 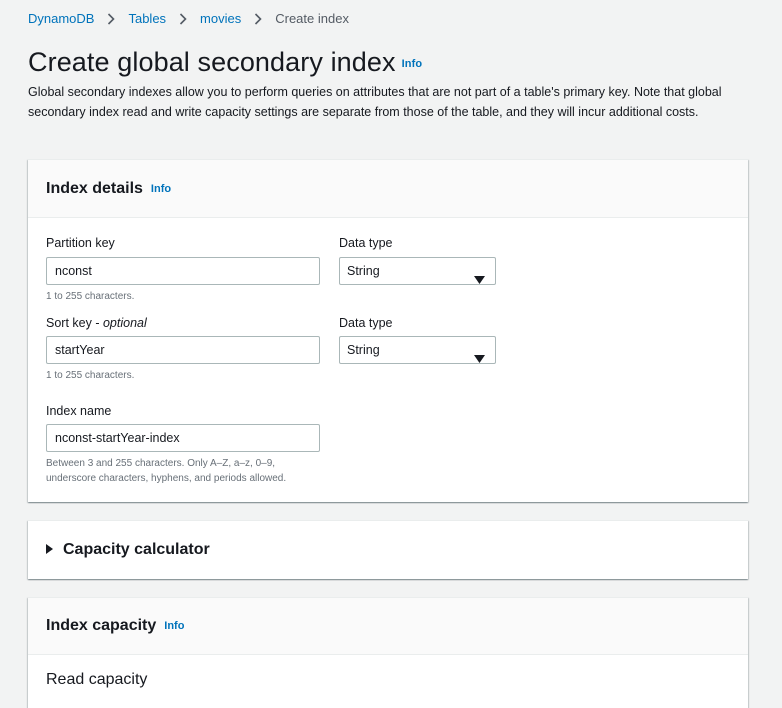 I want to click on capacity-calculator-title: Capacity calculator, so click(x=136, y=549).